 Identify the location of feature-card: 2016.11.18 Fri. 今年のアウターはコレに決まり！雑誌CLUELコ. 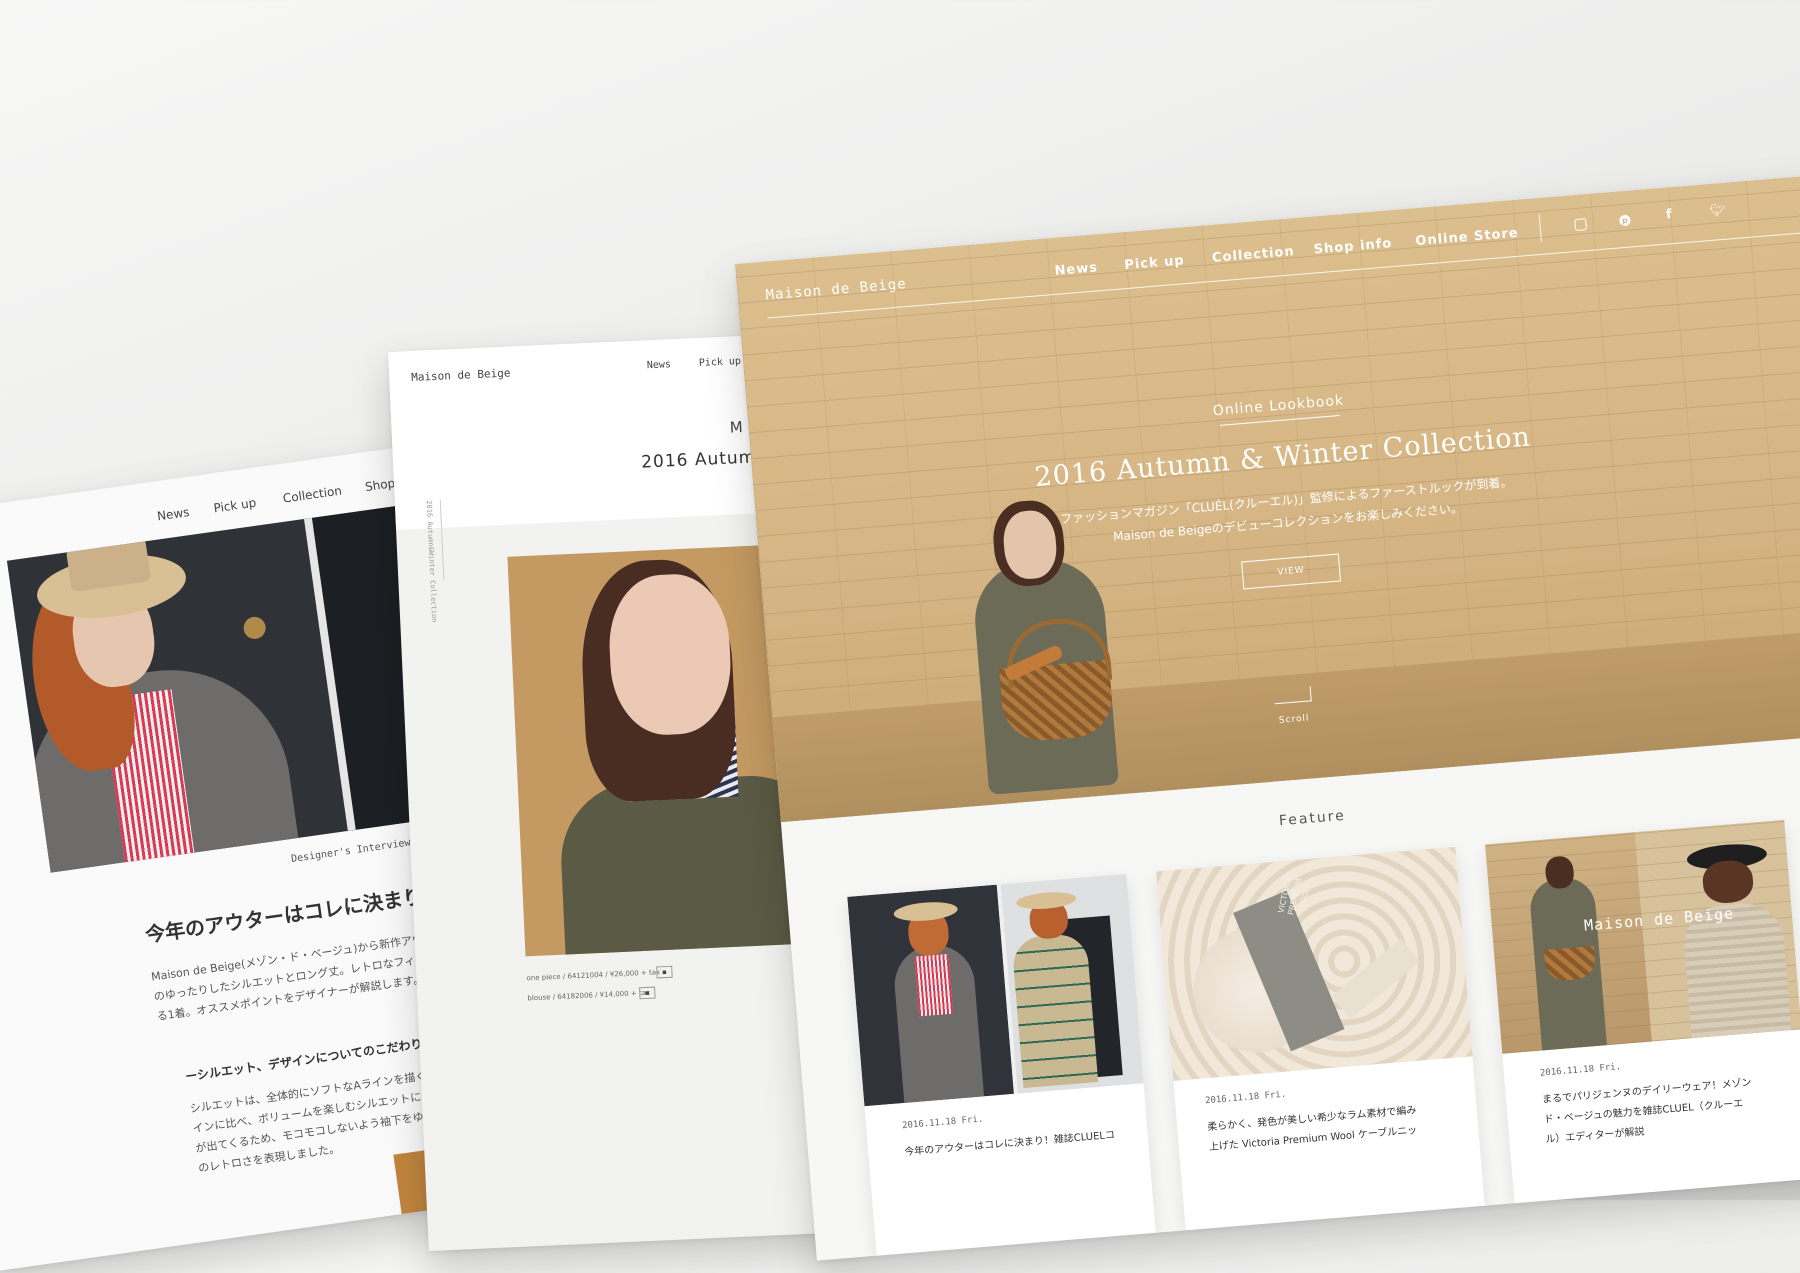
(1001, 1064).